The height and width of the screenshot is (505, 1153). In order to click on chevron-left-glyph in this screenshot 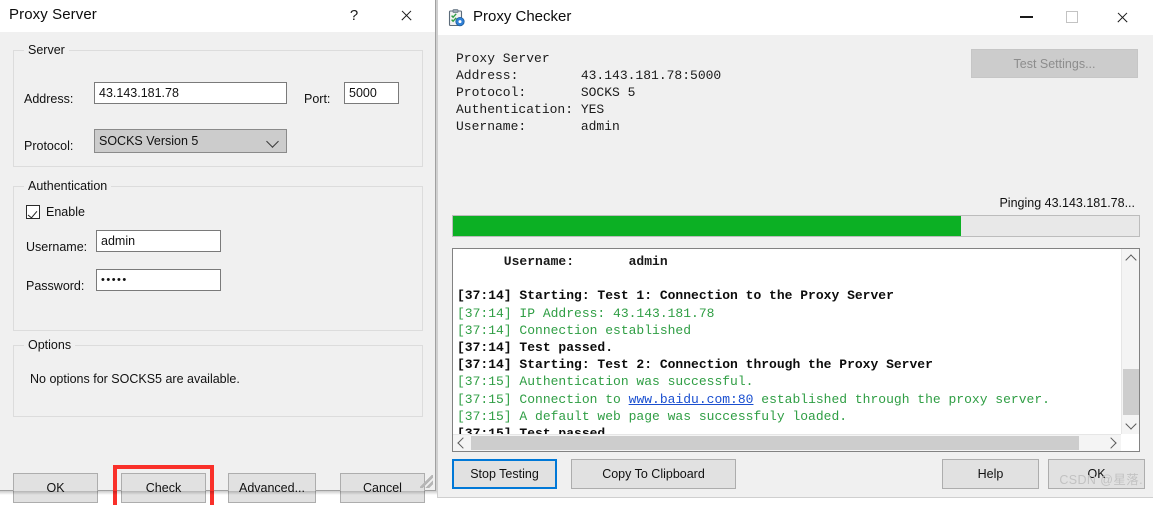, I will do `click(463, 443)`.